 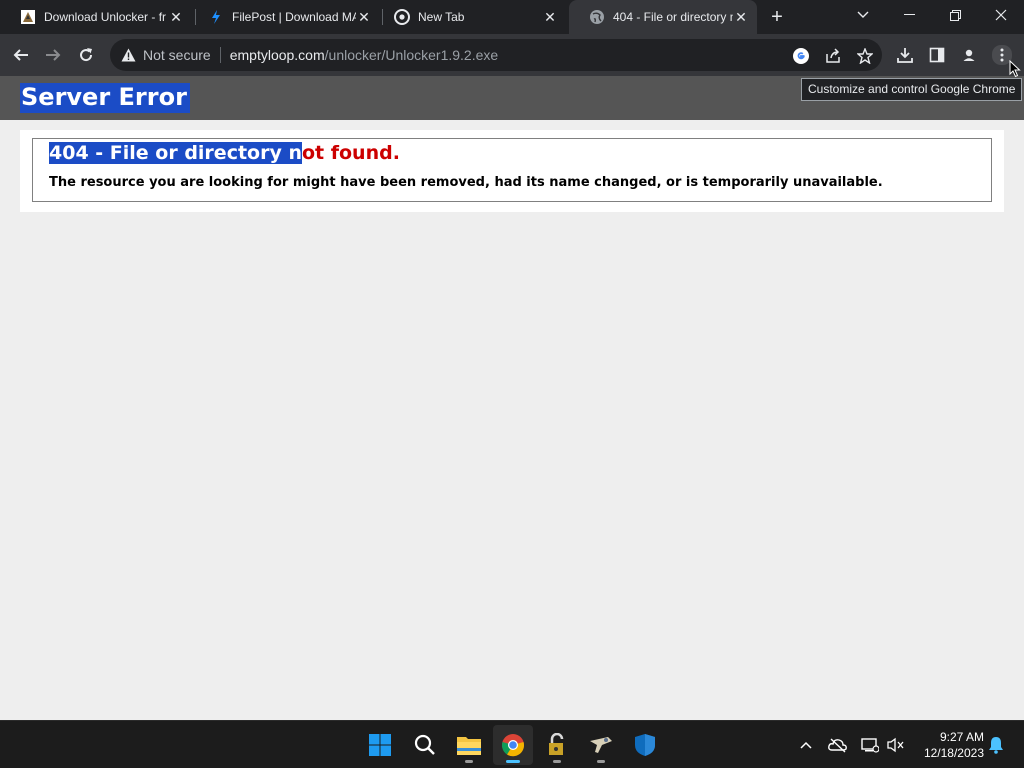 I want to click on clock-date: 12/18/2023, so click(x=953, y=753).